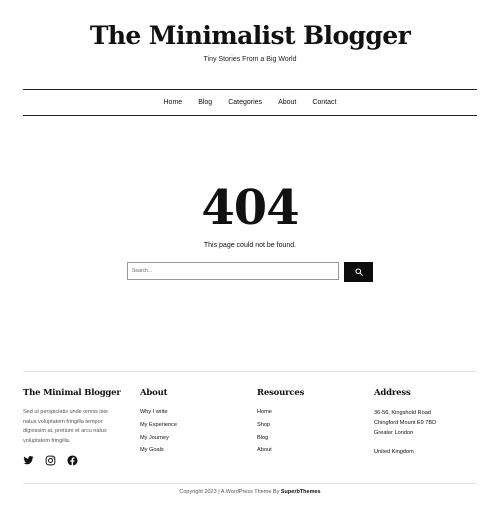 This screenshot has width=500, height=511. Describe the element at coordinates (250, 483) in the screenshot. I see `footer-bottom-divider` at that location.